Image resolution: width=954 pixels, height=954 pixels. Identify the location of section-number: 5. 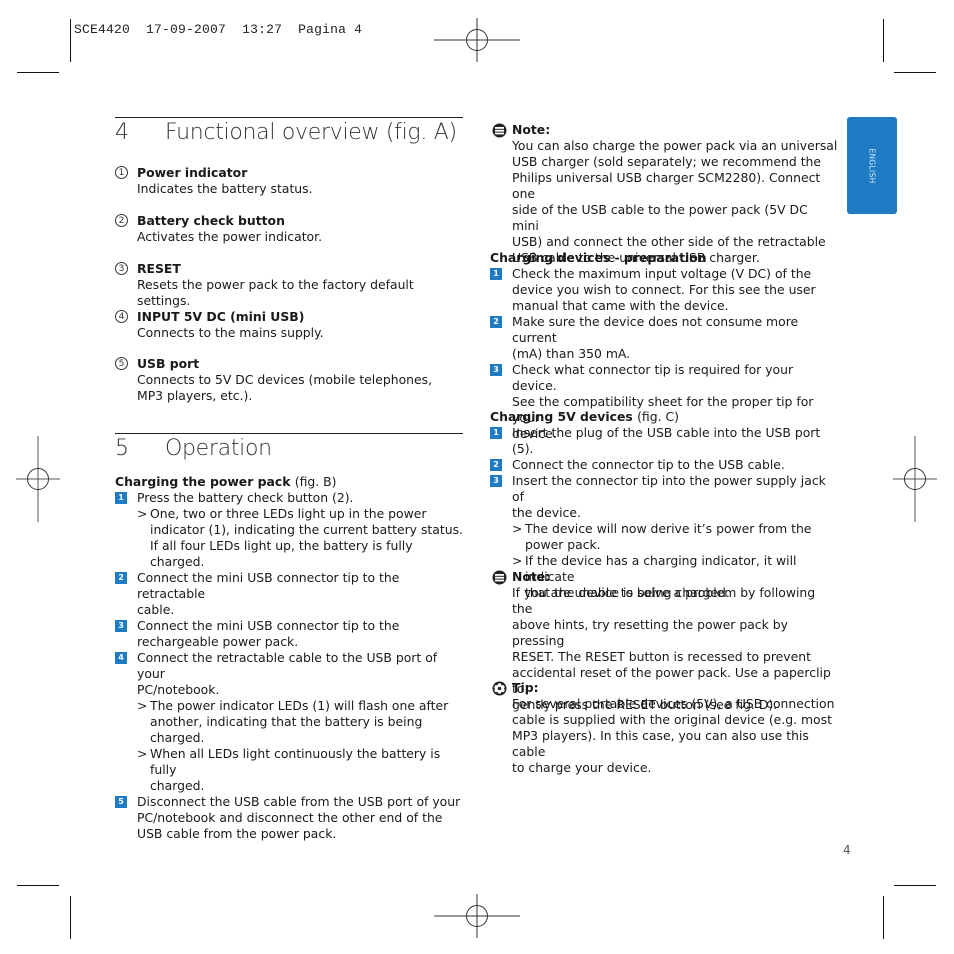
(122, 448).